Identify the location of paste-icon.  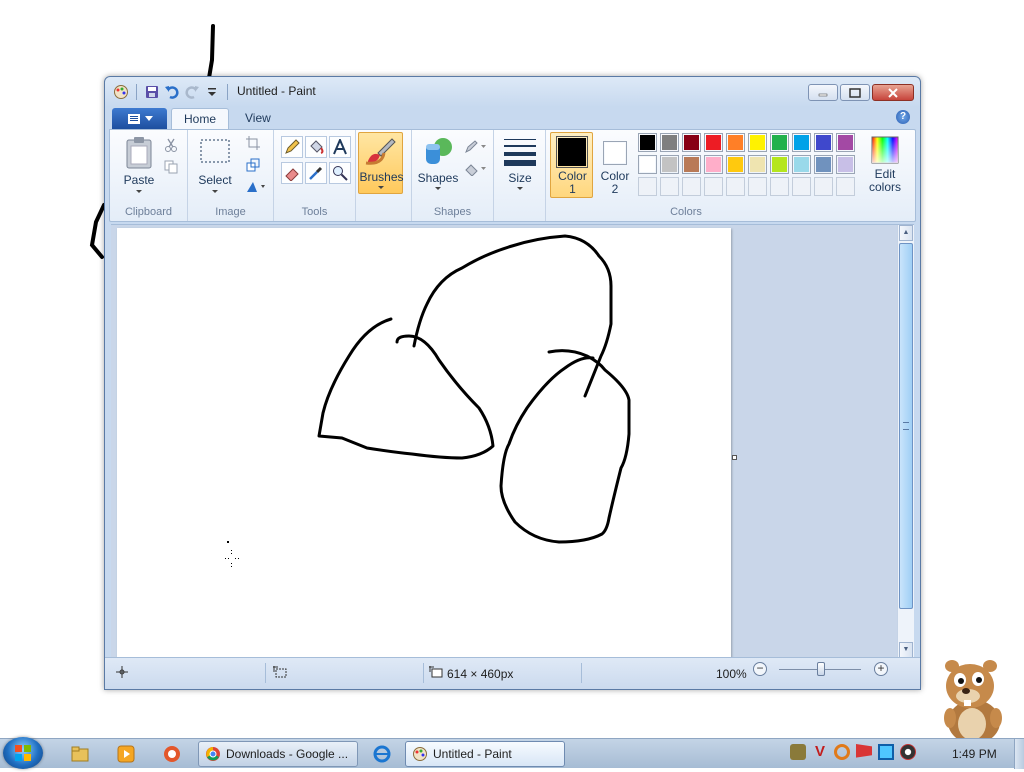
(139, 153).